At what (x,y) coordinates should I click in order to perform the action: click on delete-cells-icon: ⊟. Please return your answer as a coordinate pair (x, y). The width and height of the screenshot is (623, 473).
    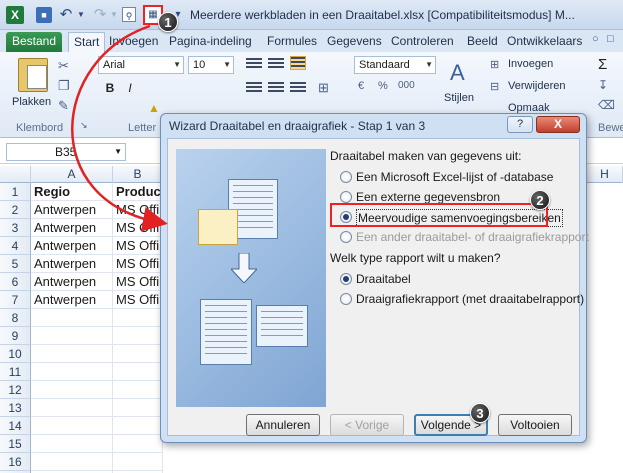
    Looking at the image, I should click on (494, 86).